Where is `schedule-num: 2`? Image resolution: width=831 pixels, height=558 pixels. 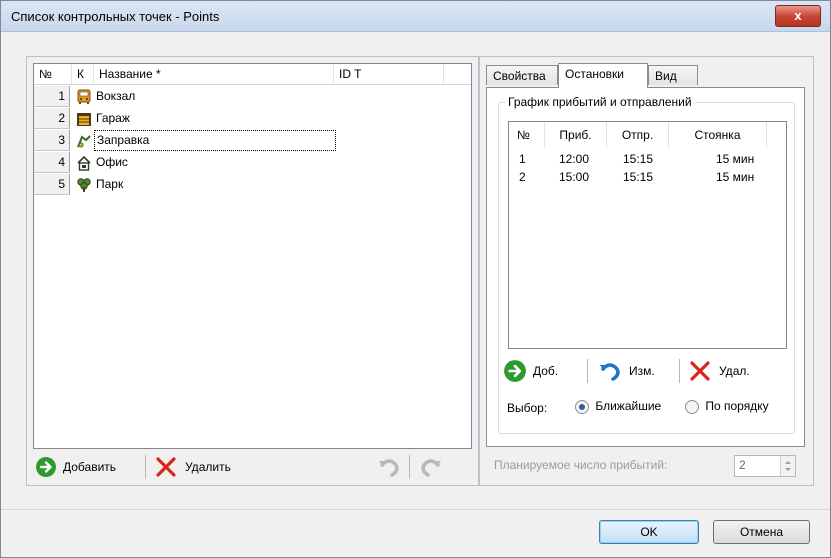 schedule-num: 2 is located at coordinates (522, 177).